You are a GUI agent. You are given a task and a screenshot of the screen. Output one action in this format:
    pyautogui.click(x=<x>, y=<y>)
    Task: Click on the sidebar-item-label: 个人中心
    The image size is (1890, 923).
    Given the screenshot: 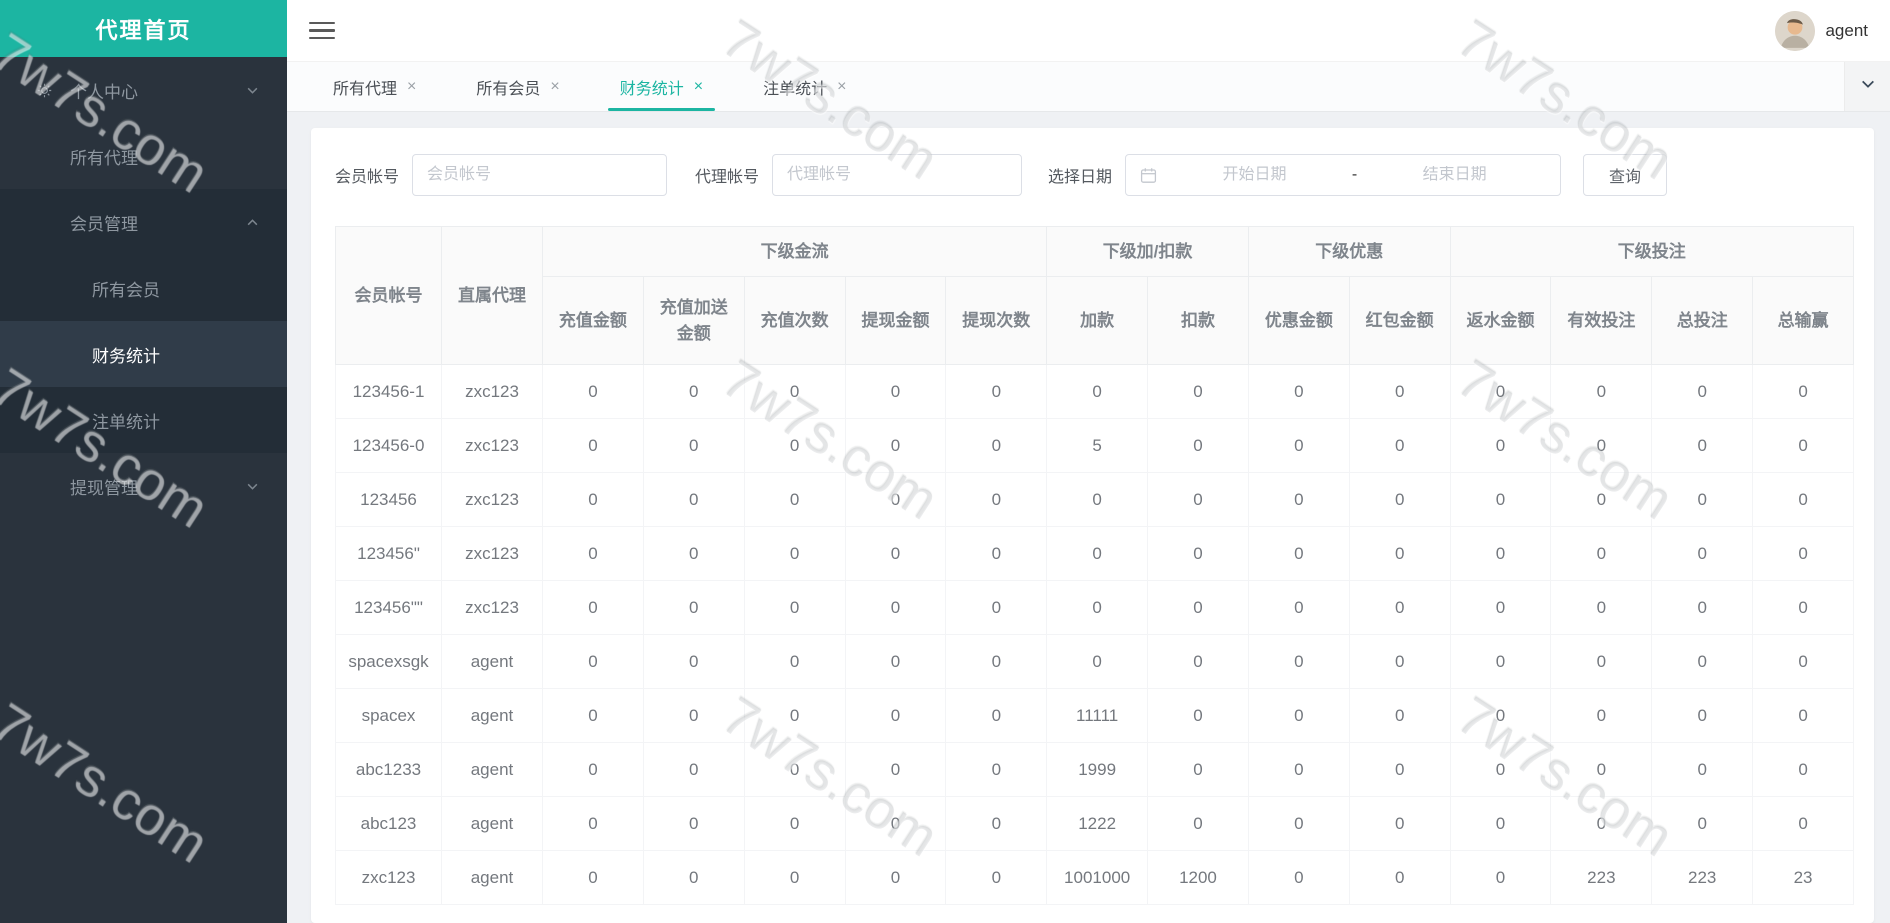 What is the action you would take?
    pyautogui.click(x=104, y=92)
    